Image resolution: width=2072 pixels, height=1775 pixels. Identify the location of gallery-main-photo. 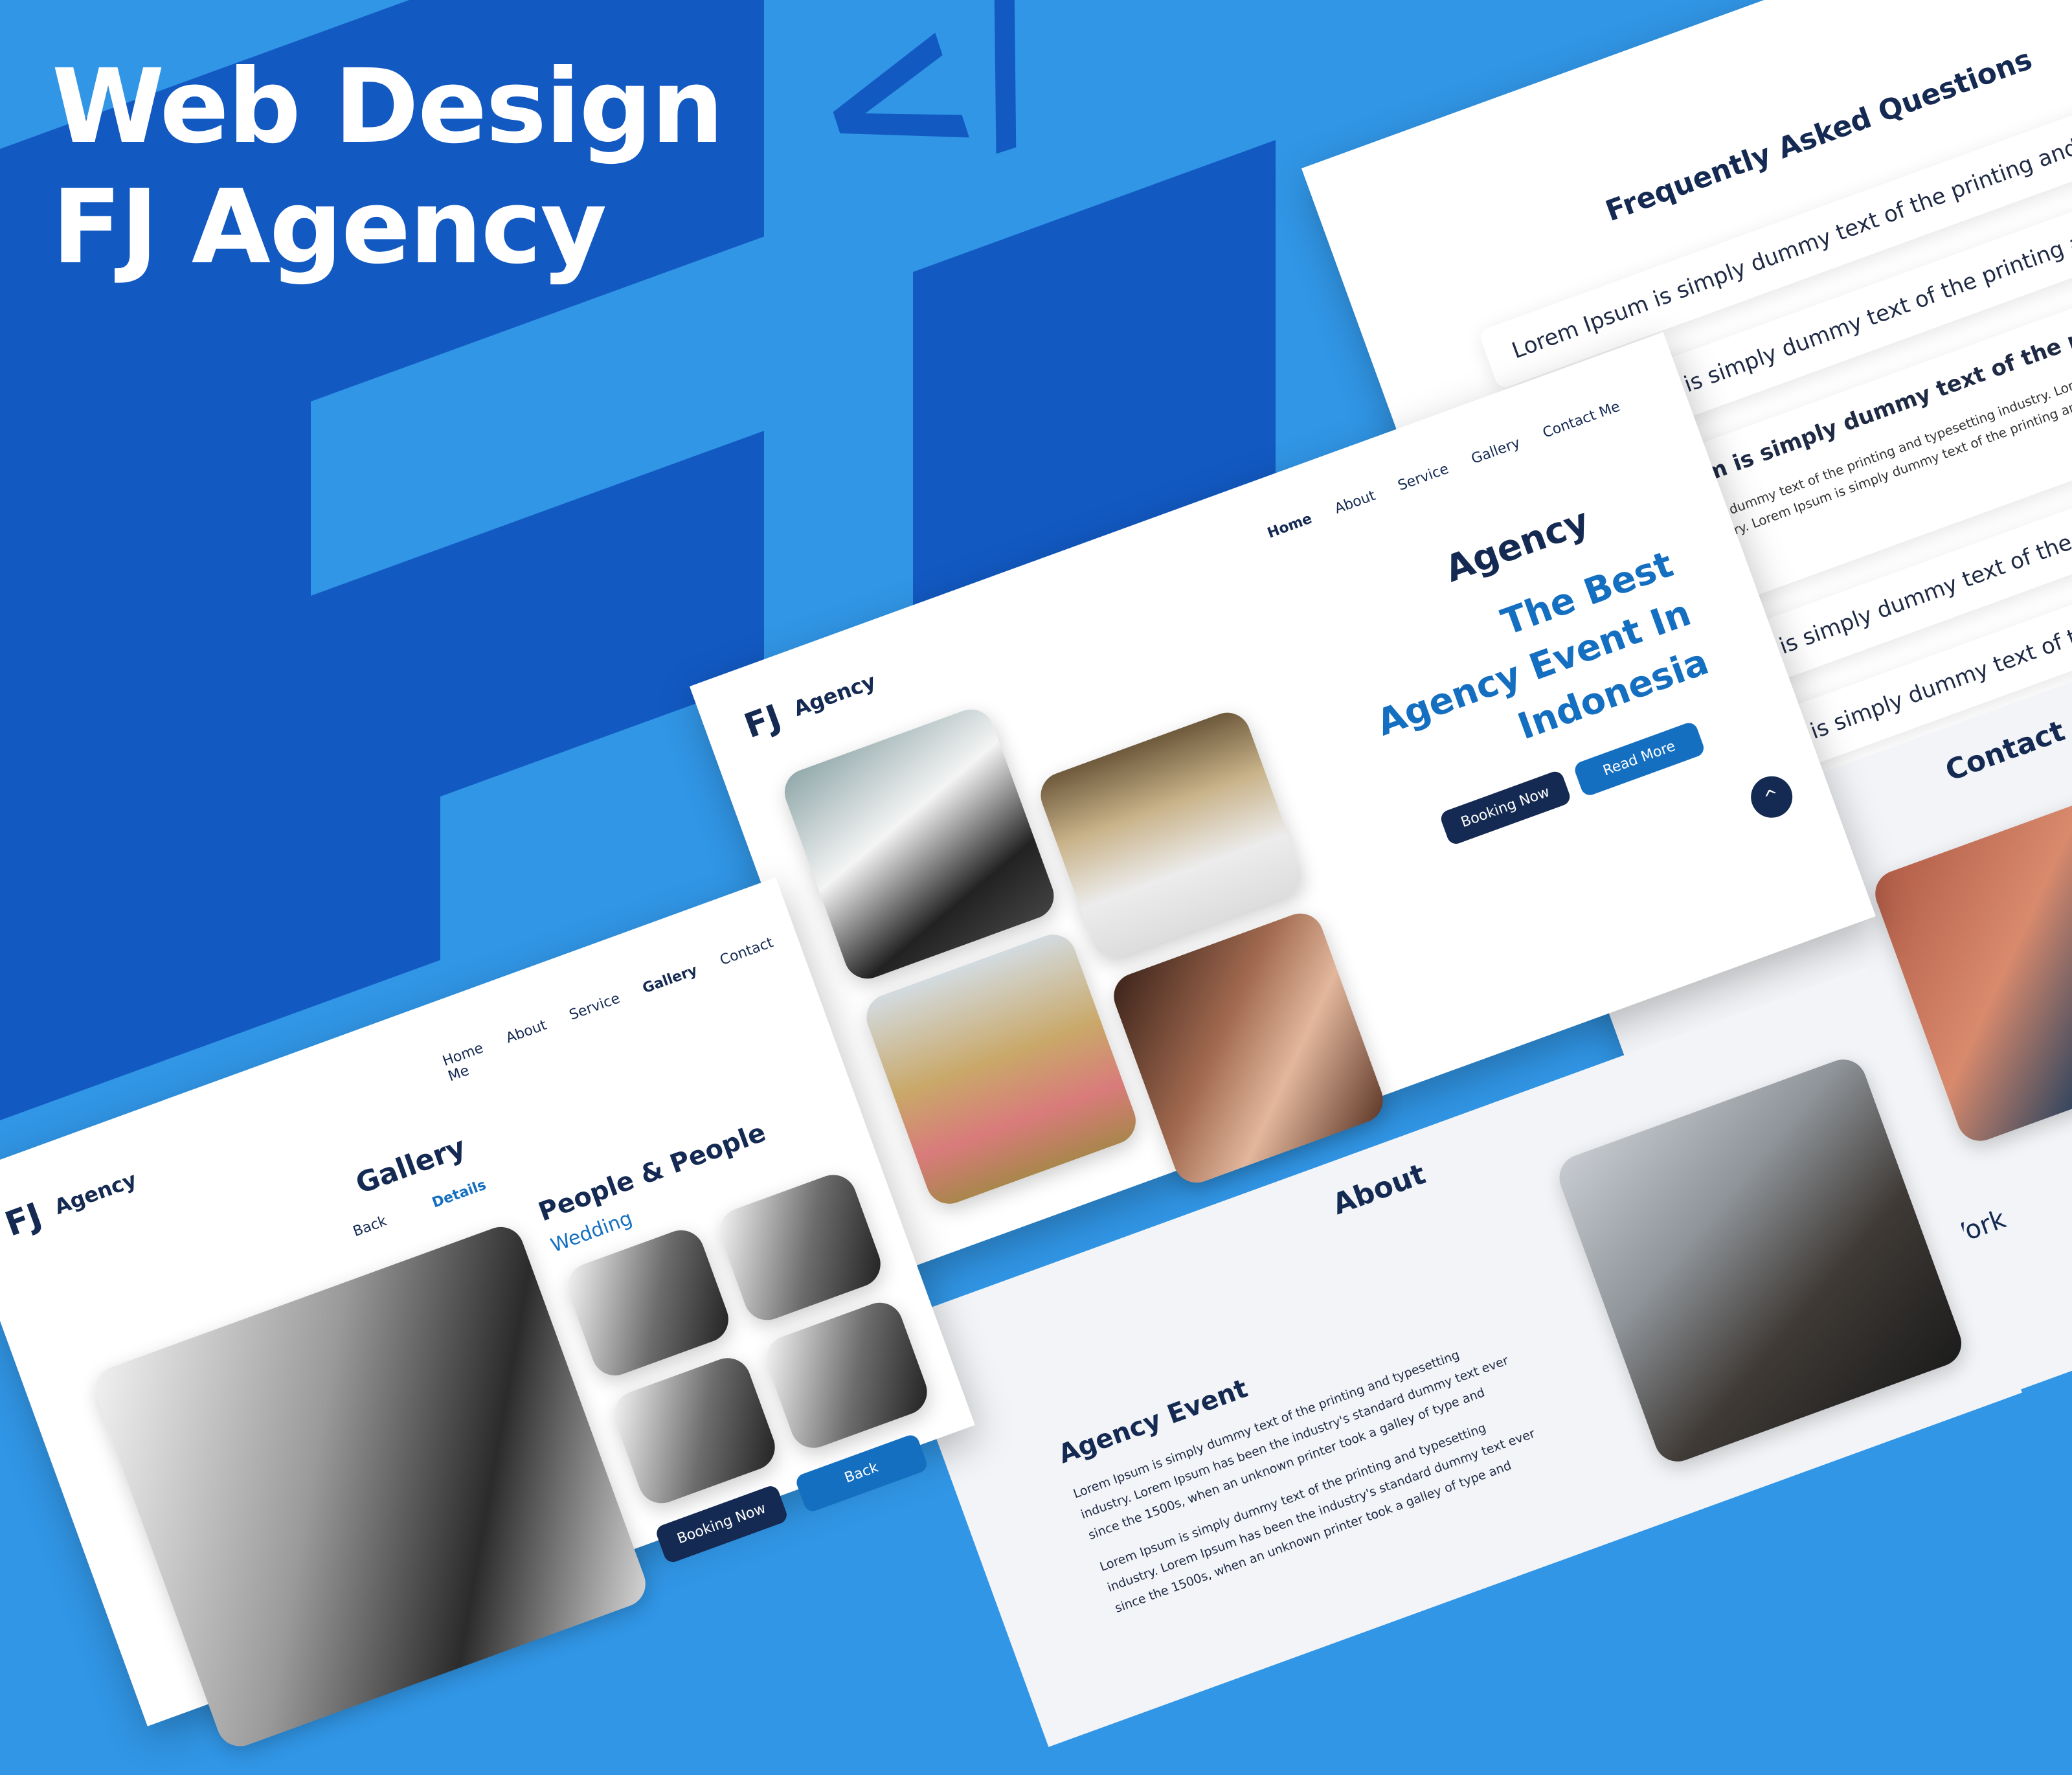
(370, 1486).